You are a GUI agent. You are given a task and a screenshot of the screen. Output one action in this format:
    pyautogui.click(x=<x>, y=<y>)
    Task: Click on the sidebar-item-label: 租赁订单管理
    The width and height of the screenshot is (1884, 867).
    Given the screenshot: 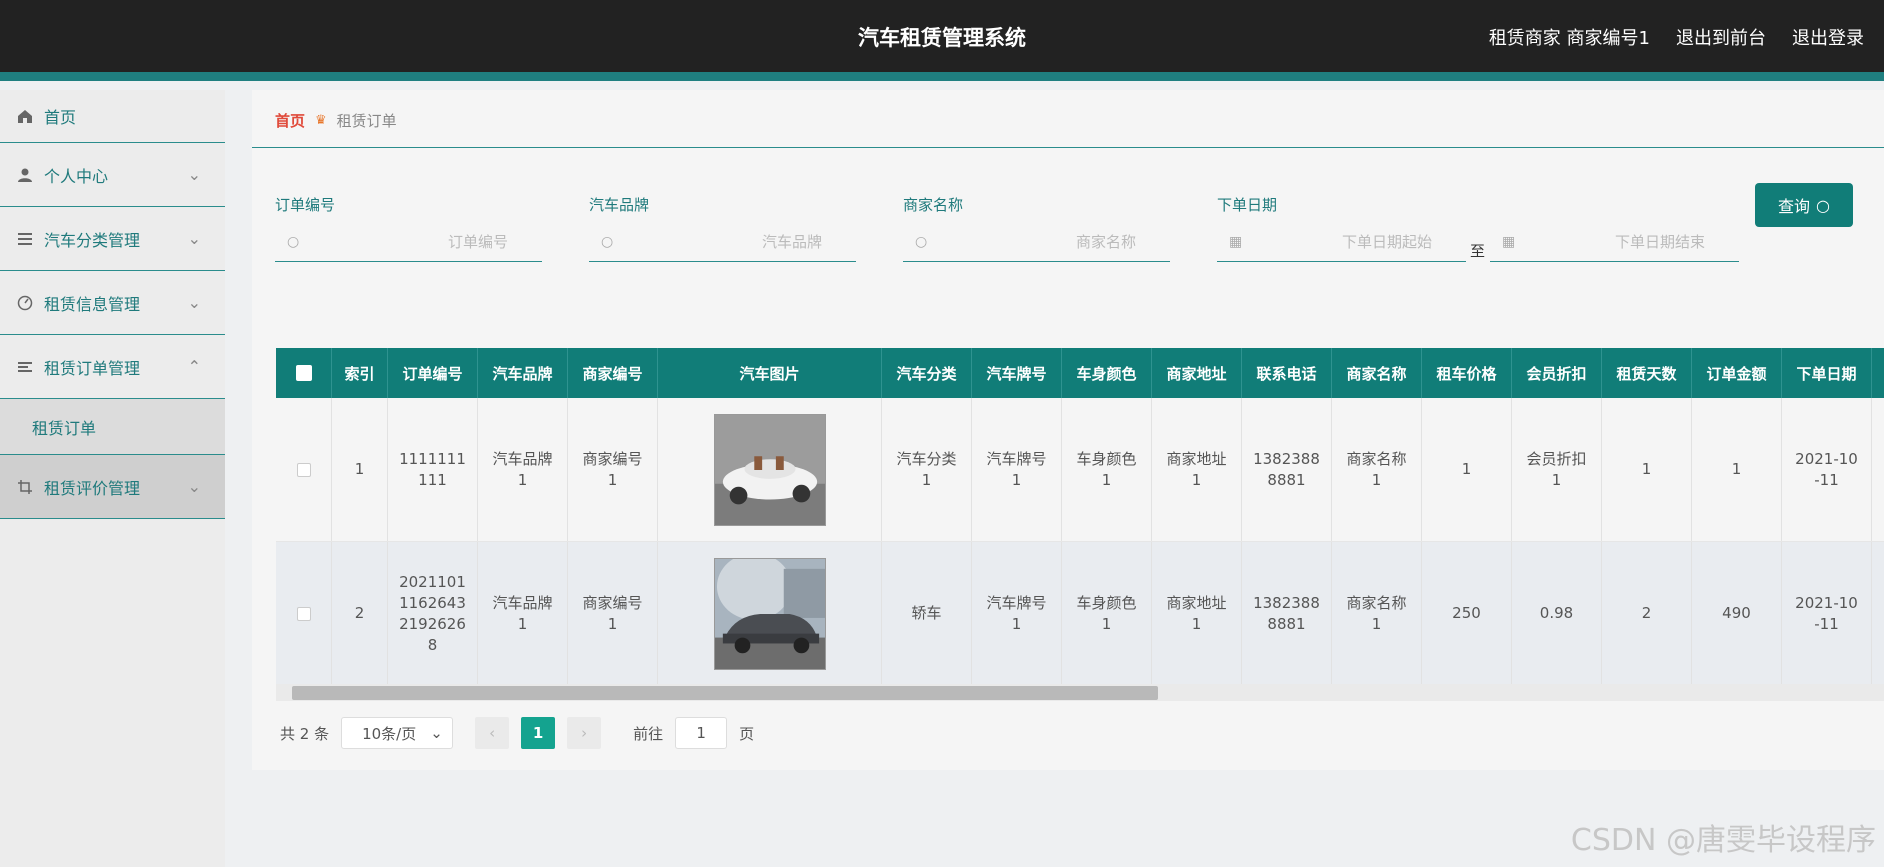 What is the action you would take?
    pyautogui.click(x=92, y=368)
    